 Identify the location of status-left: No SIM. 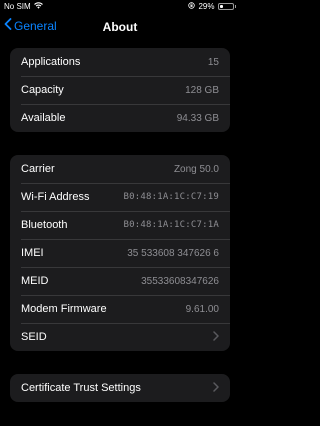
(23, 6).